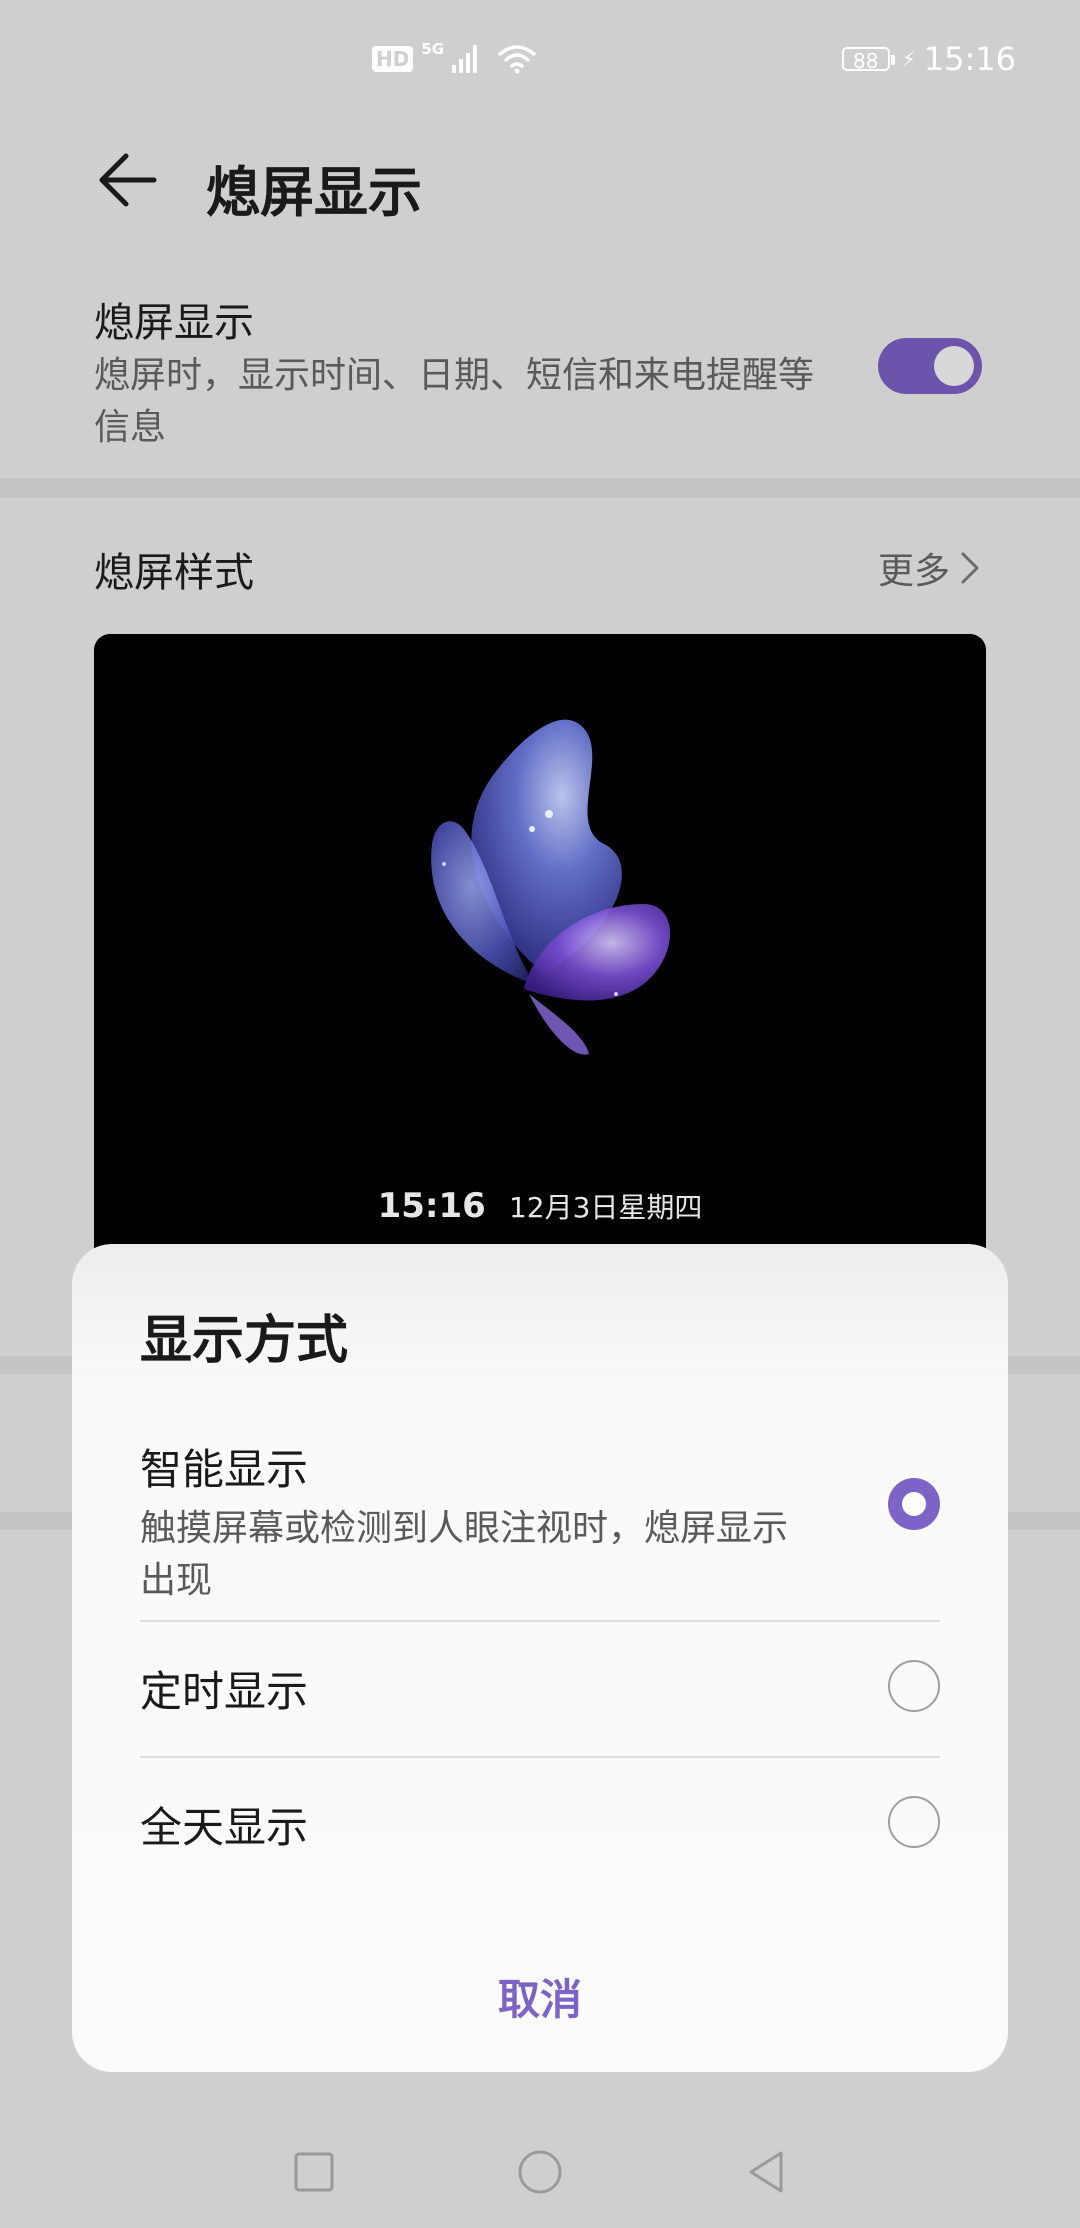 This screenshot has width=1080, height=2228. I want to click on status-clock: 15:16, so click(969, 59).